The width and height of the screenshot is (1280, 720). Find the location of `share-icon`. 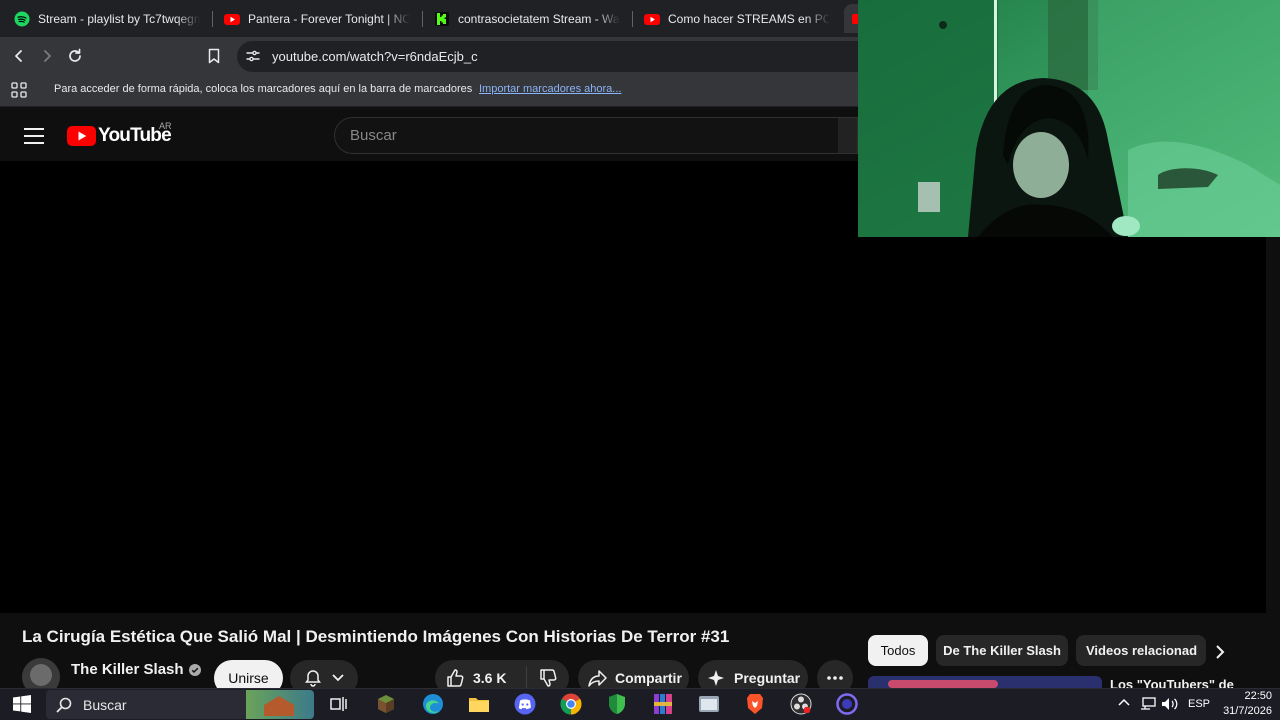

share-icon is located at coordinates (597, 678).